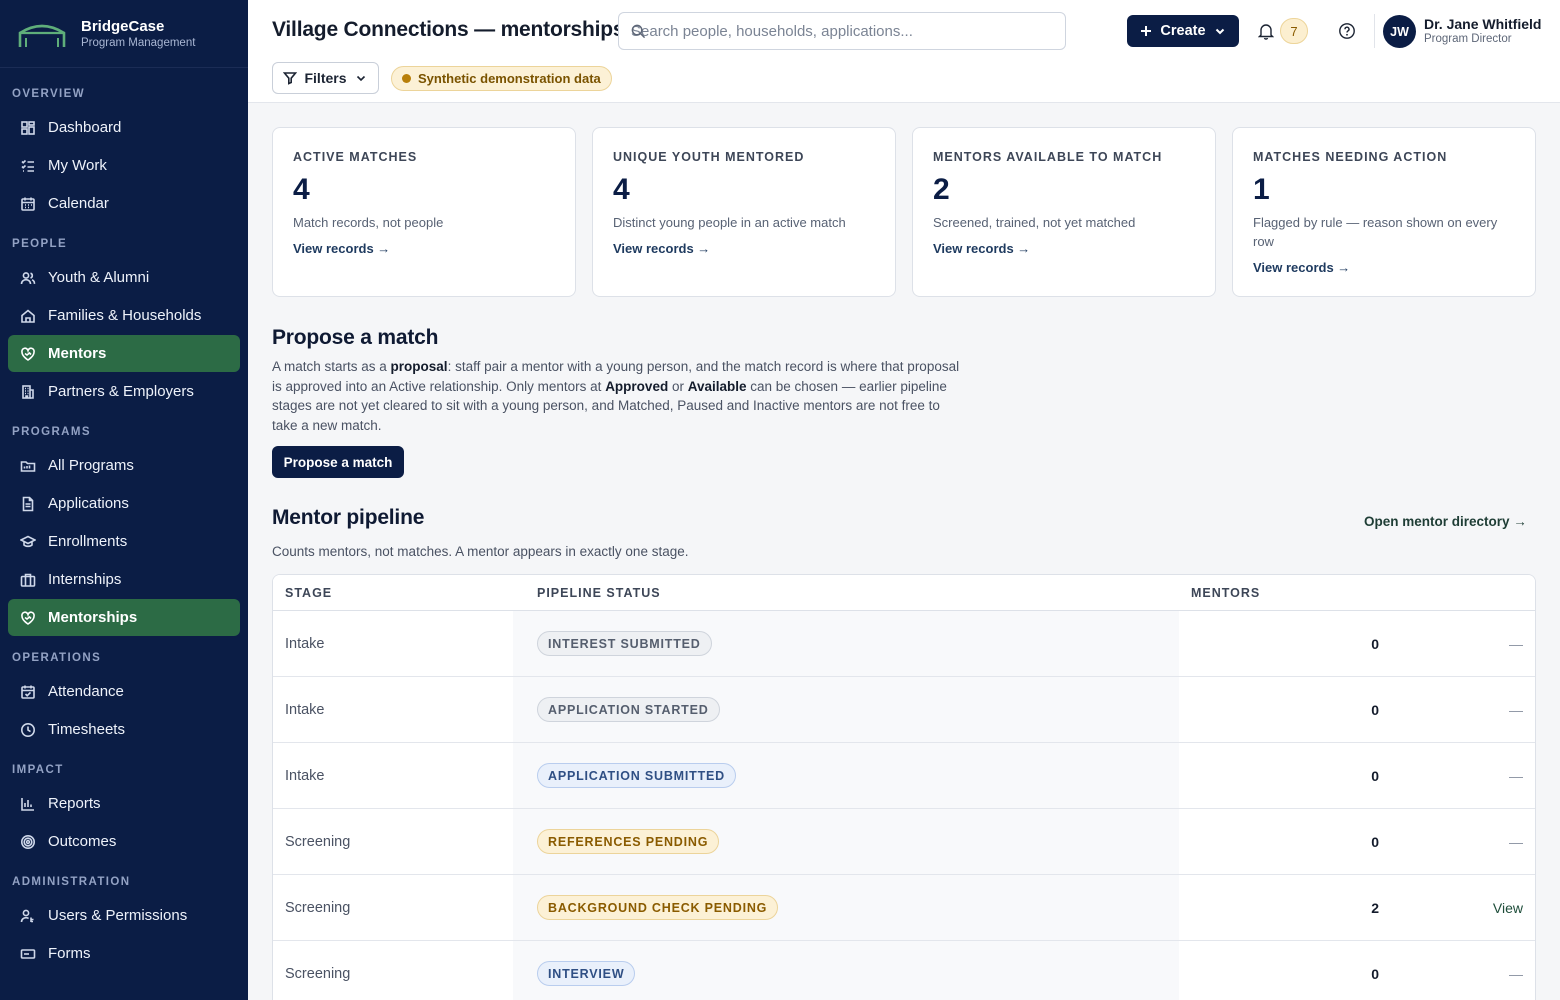 This screenshot has height=1000, width=1560. I want to click on help-icon, so click(1347, 31).